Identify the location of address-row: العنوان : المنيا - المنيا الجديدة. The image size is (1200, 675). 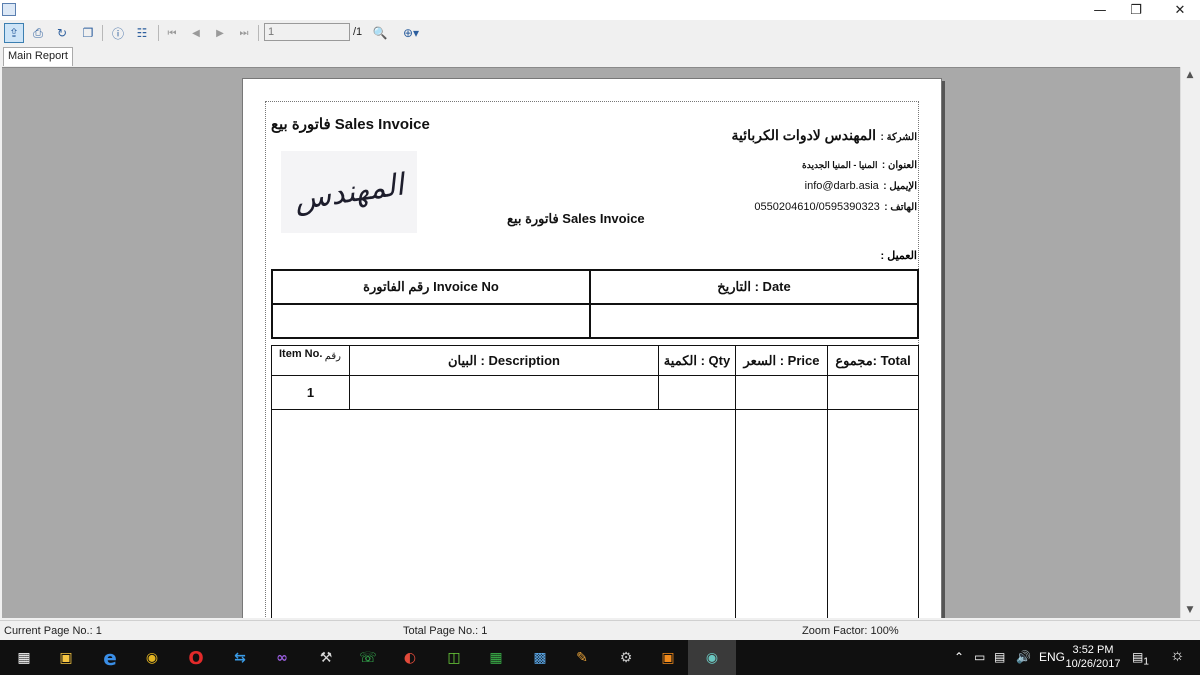
(859, 164).